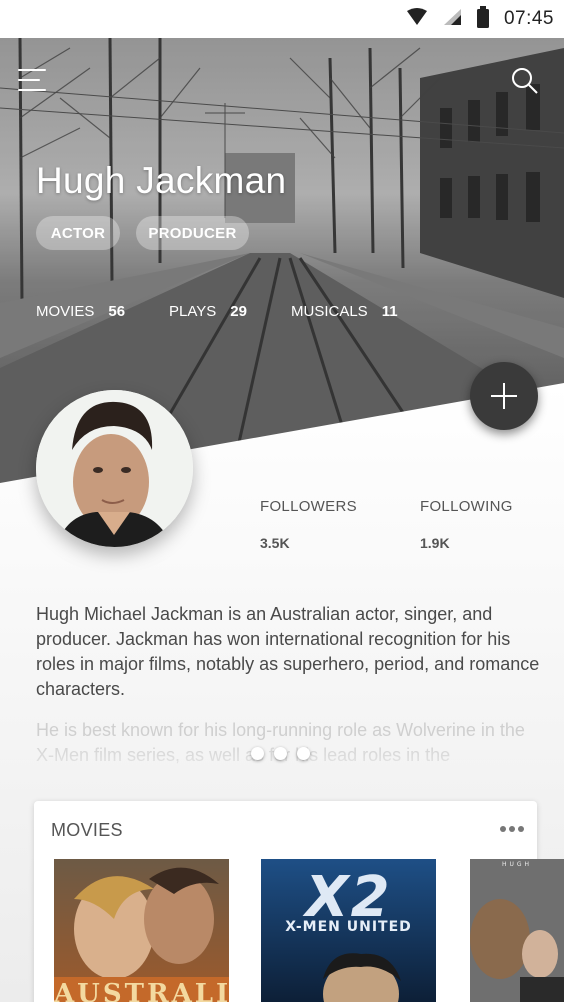 The height and width of the screenshot is (1002, 564). What do you see at coordinates (517, 864) in the screenshot?
I see `poster-title: HUGH` at bounding box center [517, 864].